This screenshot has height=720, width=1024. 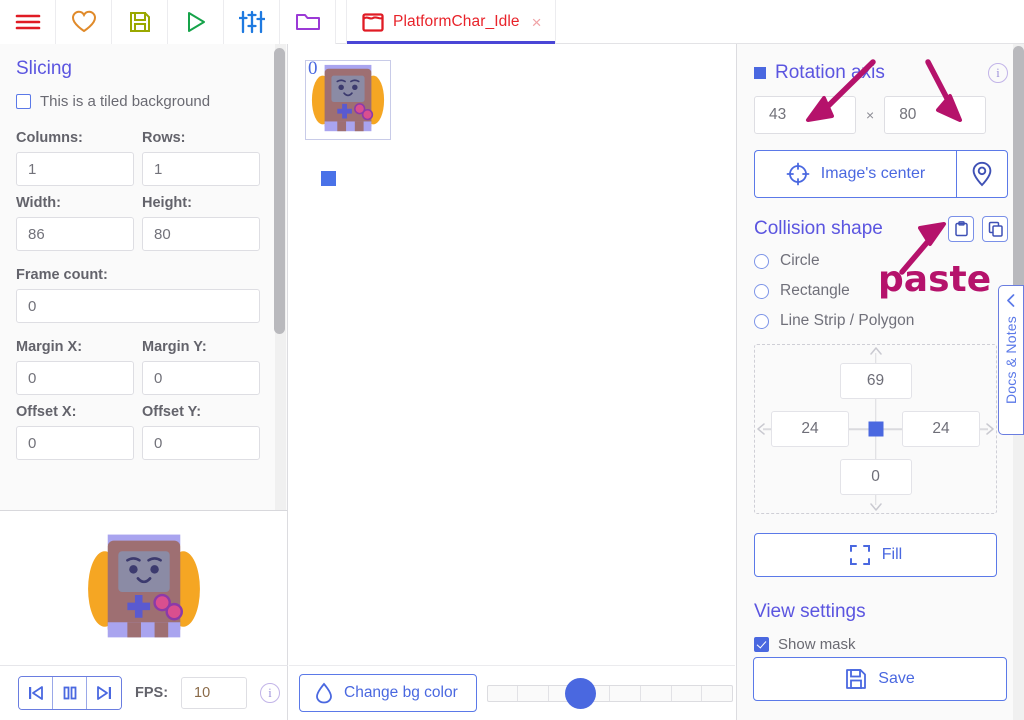 I want to click on next-frame-button, so click(x=104, y=693).